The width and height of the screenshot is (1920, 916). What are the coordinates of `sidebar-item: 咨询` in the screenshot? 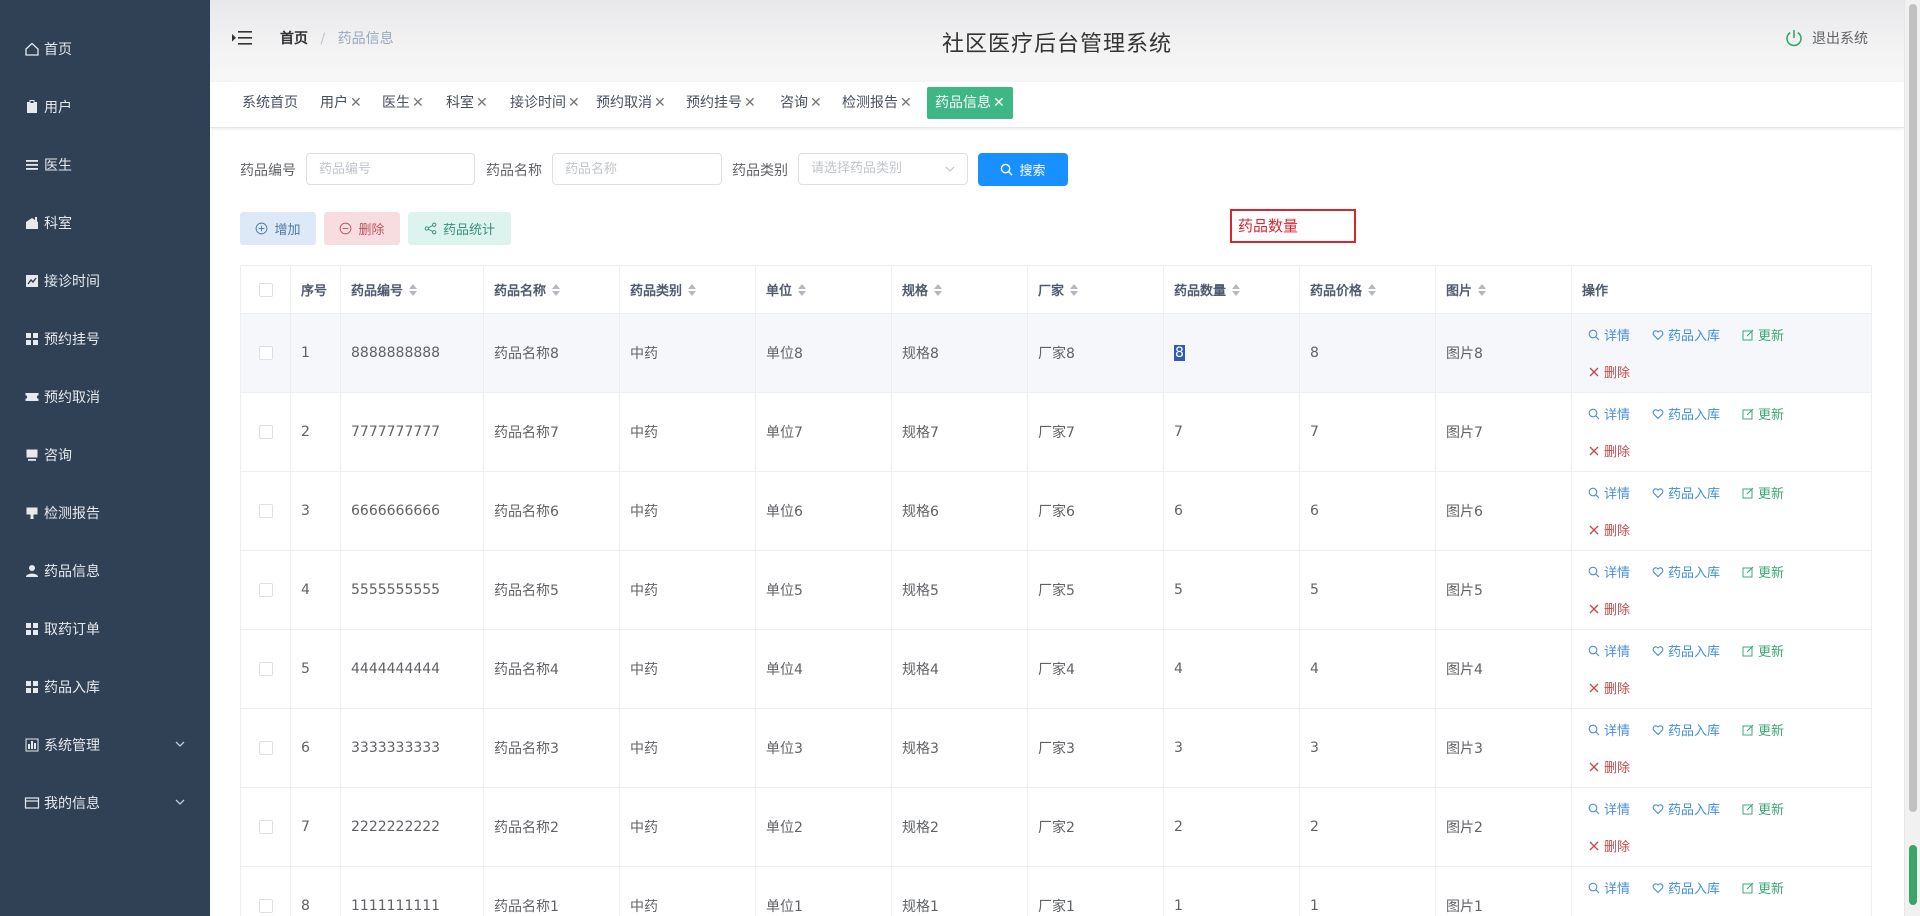 It's located at (105, 455).